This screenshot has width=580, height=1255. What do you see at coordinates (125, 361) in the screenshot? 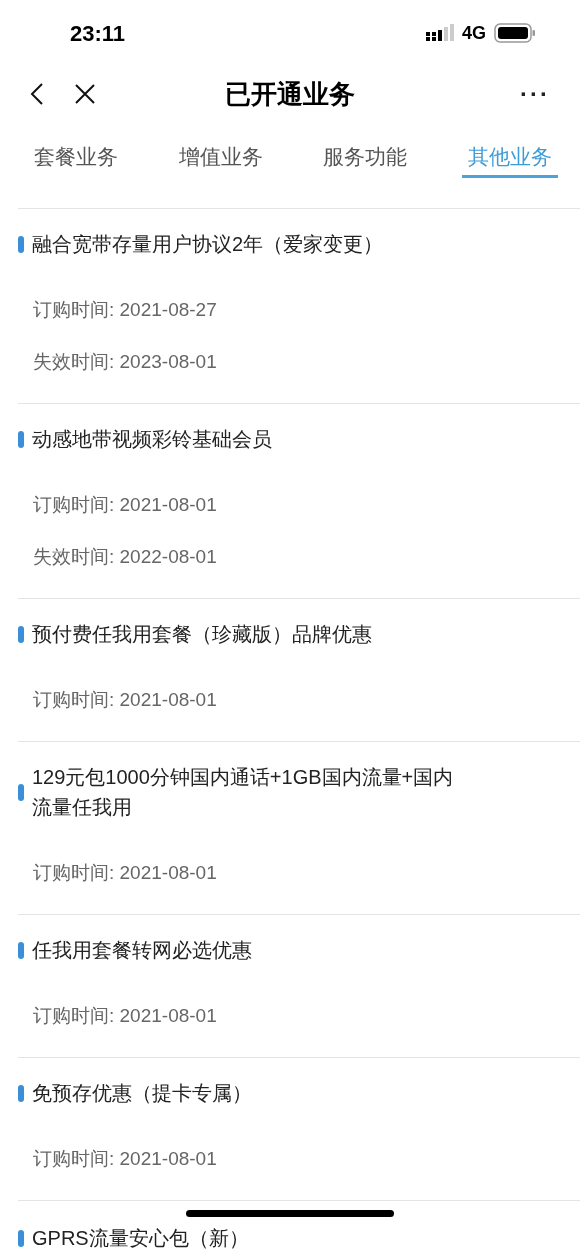
I see `item-detail: 失效时间: 2023-08-01` at bounding box center [125, 361].